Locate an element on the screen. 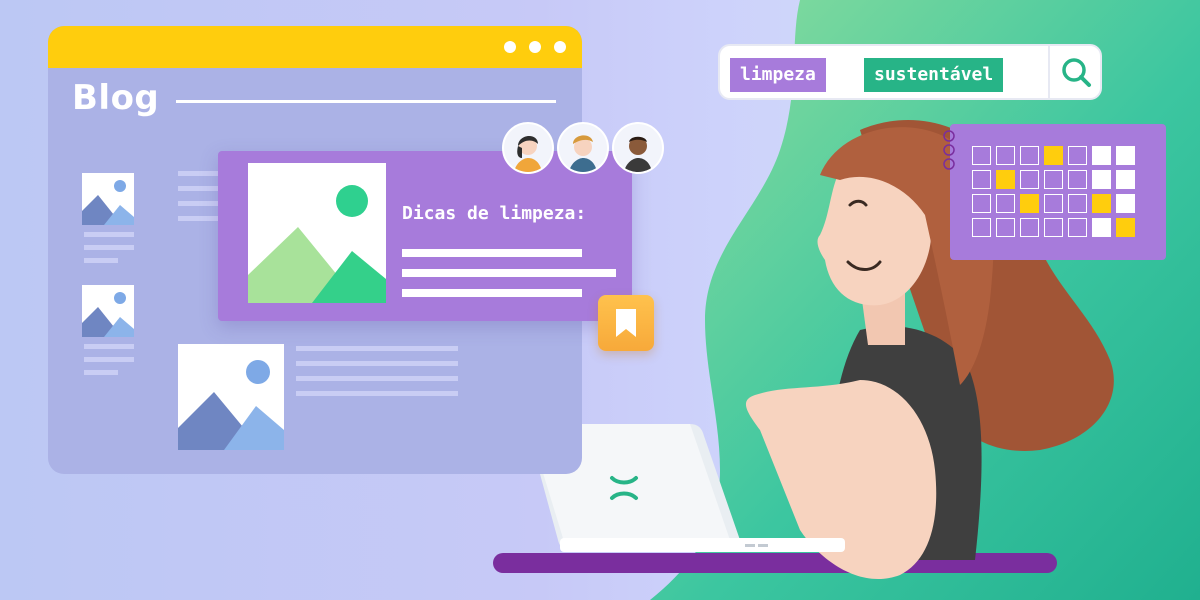  search-bar: limpeza sustentável is located at coordinates (910, 72).